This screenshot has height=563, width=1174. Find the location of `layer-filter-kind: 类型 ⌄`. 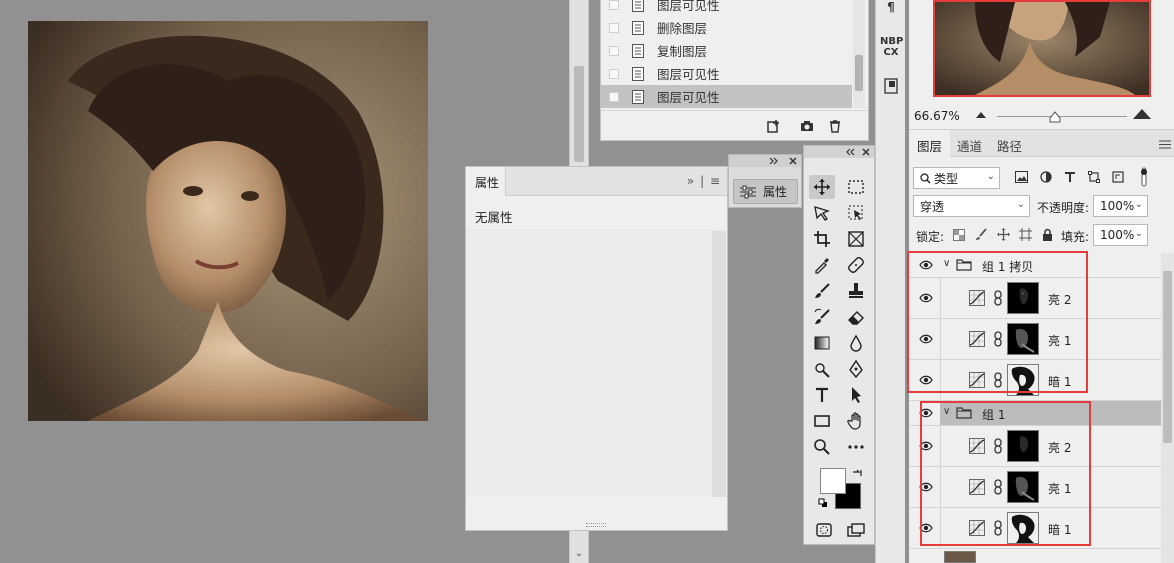

layer-filter-kind: 类型 ⌄ is located at coordinates (956, 178).